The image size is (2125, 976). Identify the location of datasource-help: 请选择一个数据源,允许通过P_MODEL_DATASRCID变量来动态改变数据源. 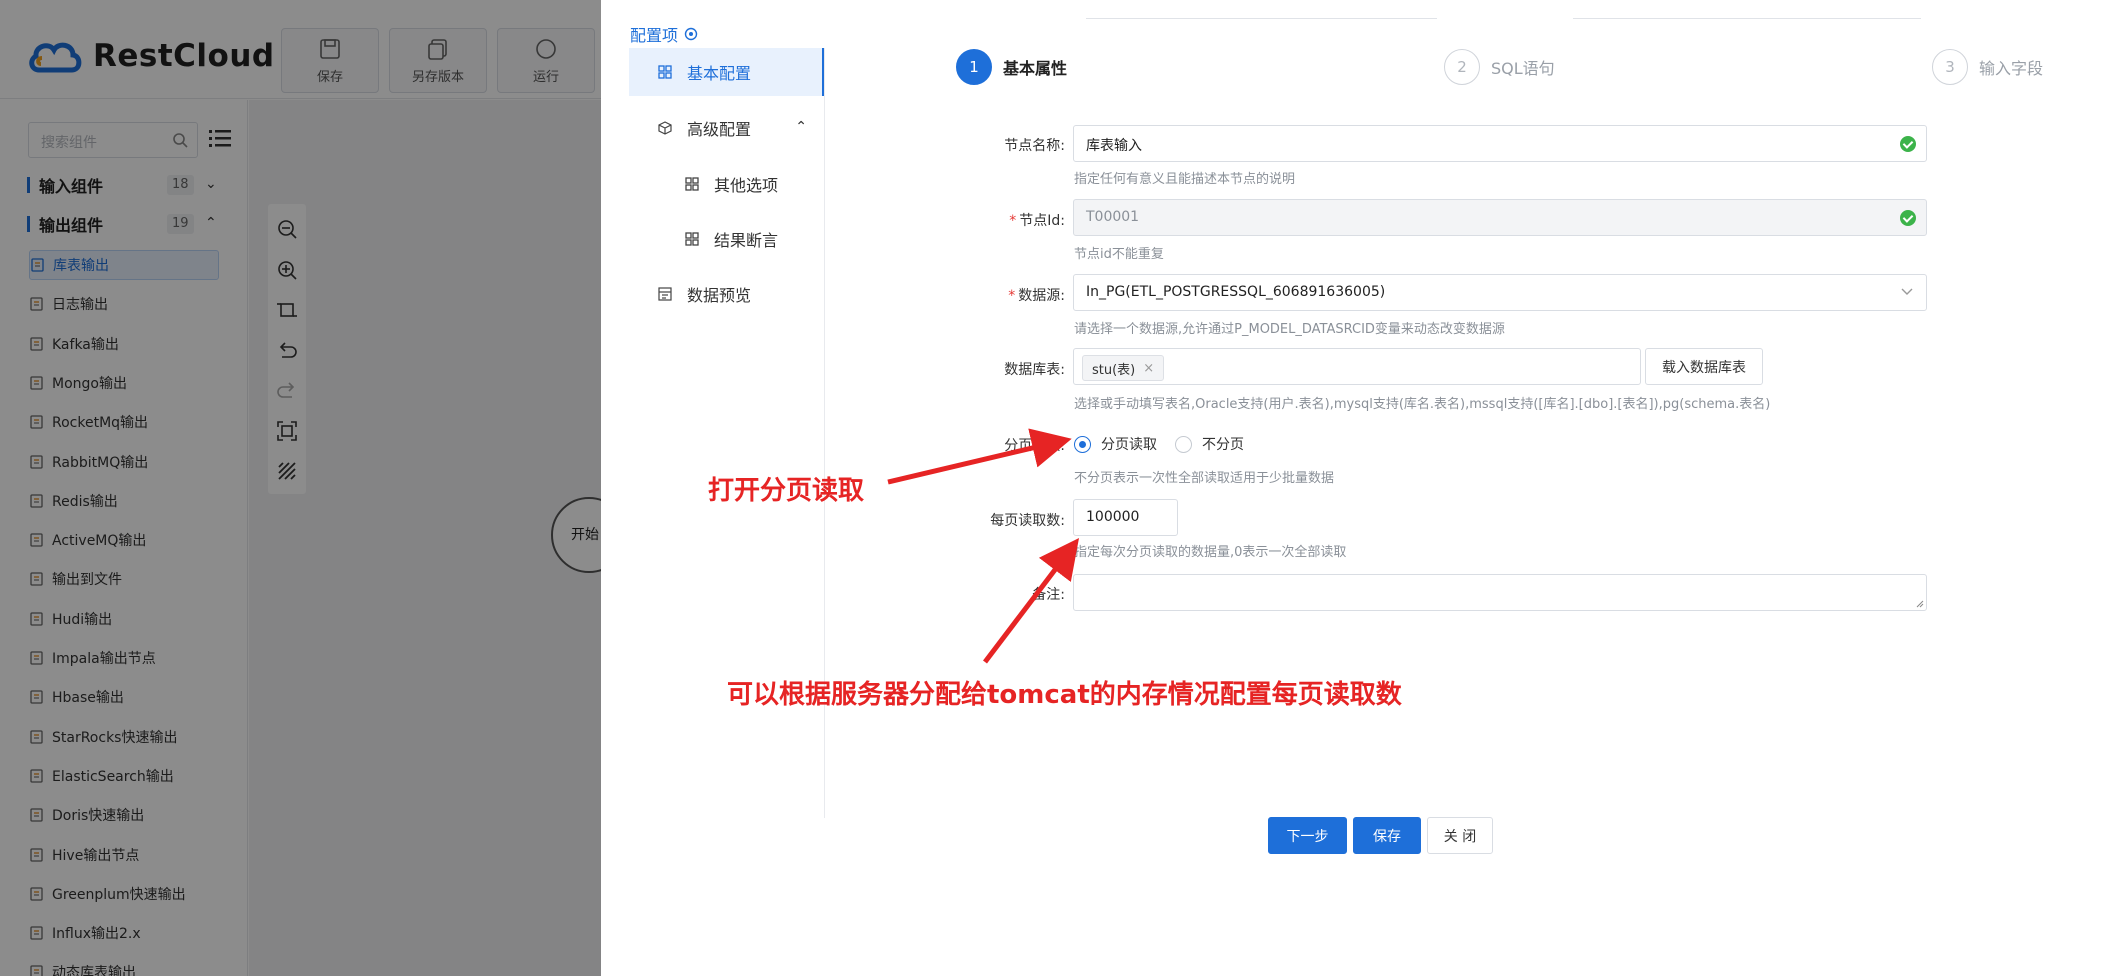
(1289, 329).